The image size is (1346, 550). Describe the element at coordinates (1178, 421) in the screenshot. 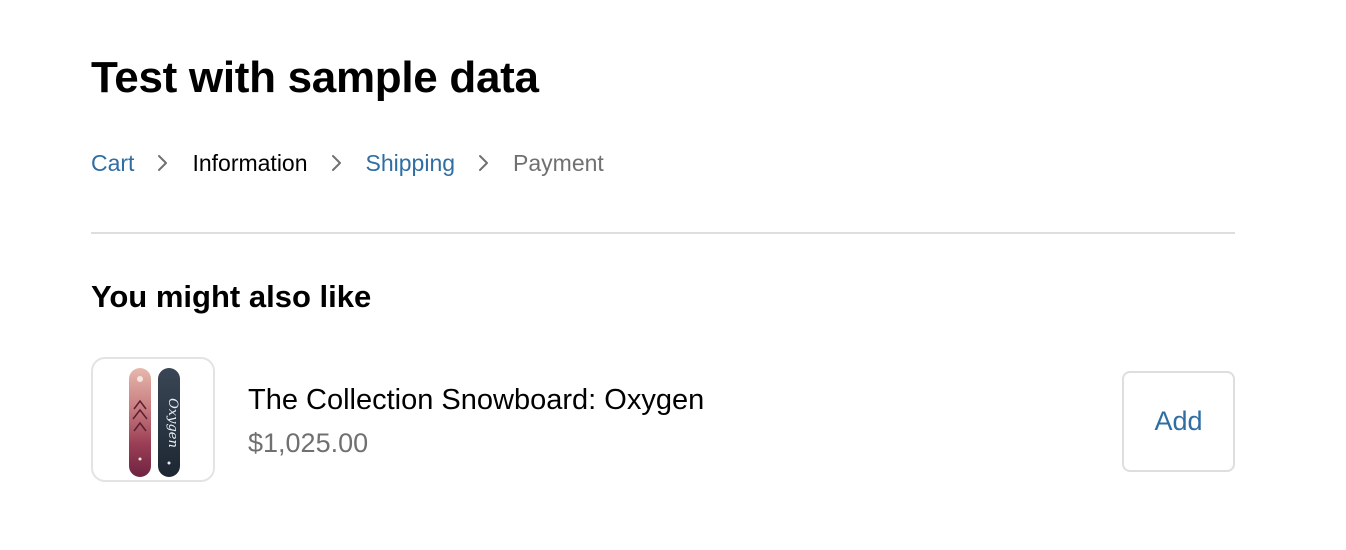

I see `add-button: Add` at that location.